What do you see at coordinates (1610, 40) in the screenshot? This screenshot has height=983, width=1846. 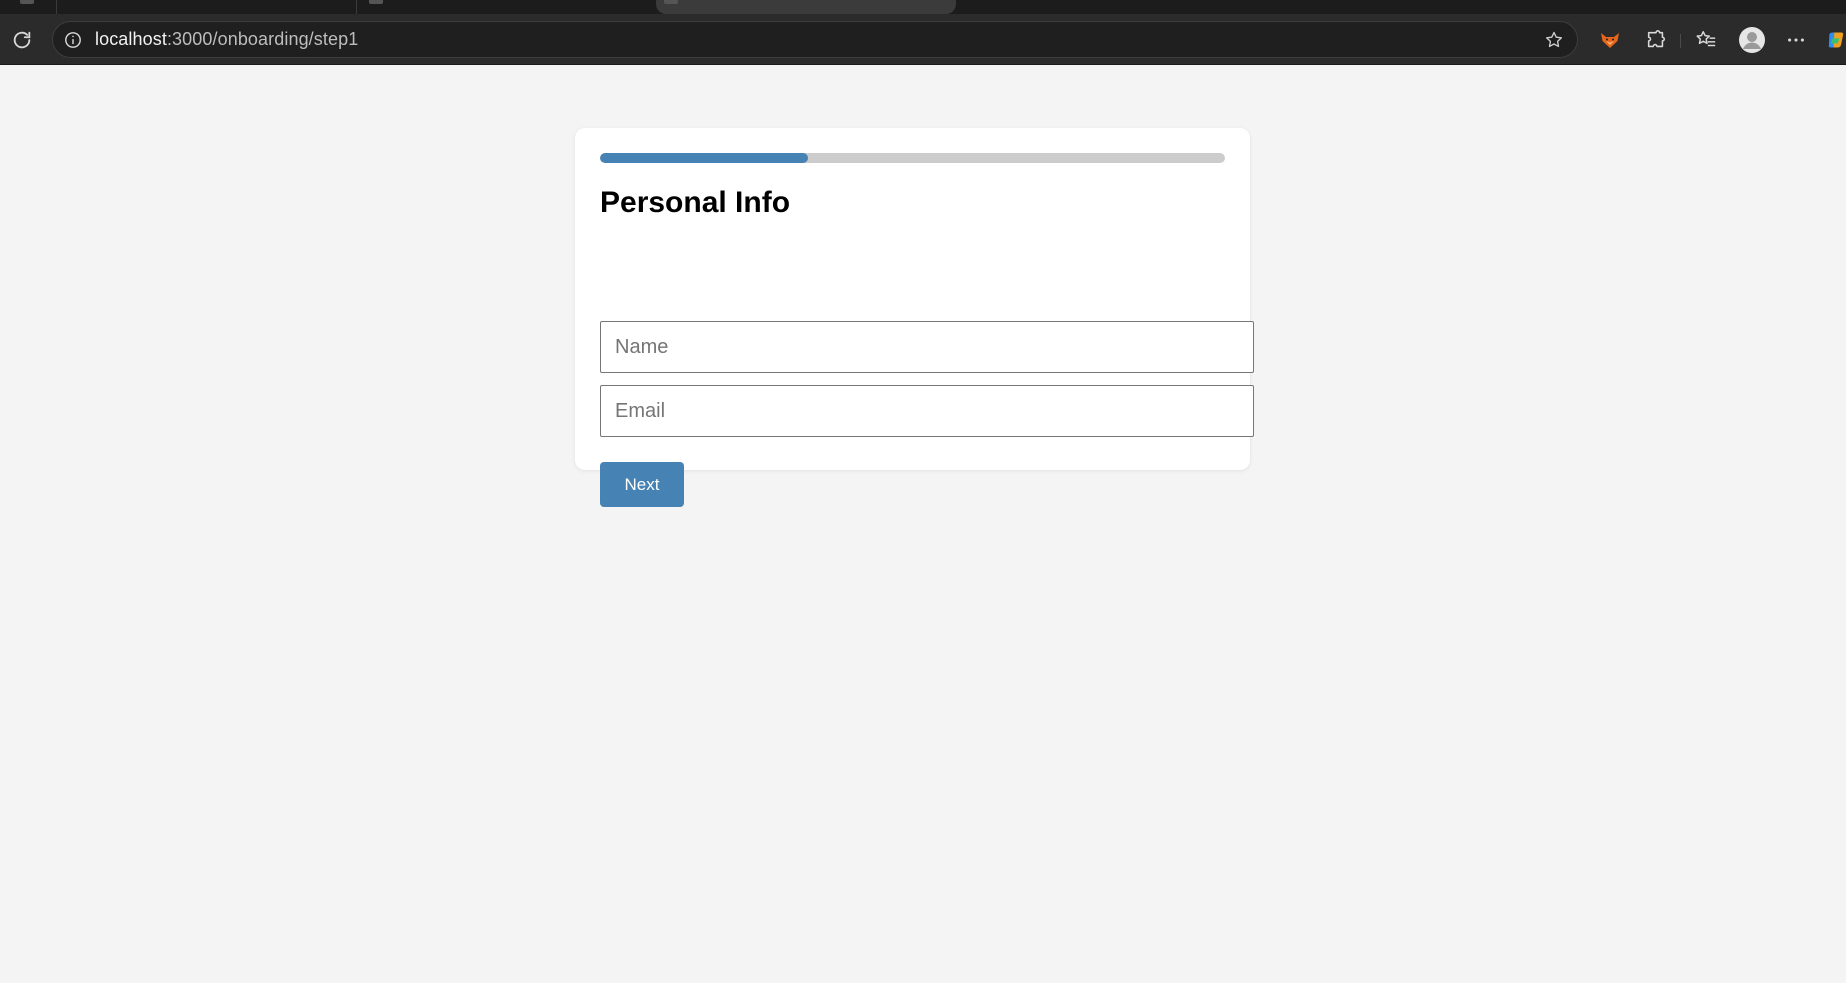 I see `fox-extension-icon` at bounding box center [1610, 40].